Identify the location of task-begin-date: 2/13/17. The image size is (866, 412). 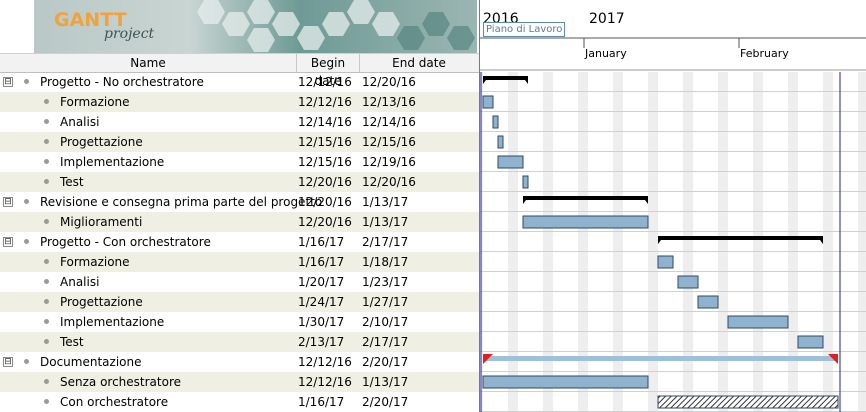
(321, 342).